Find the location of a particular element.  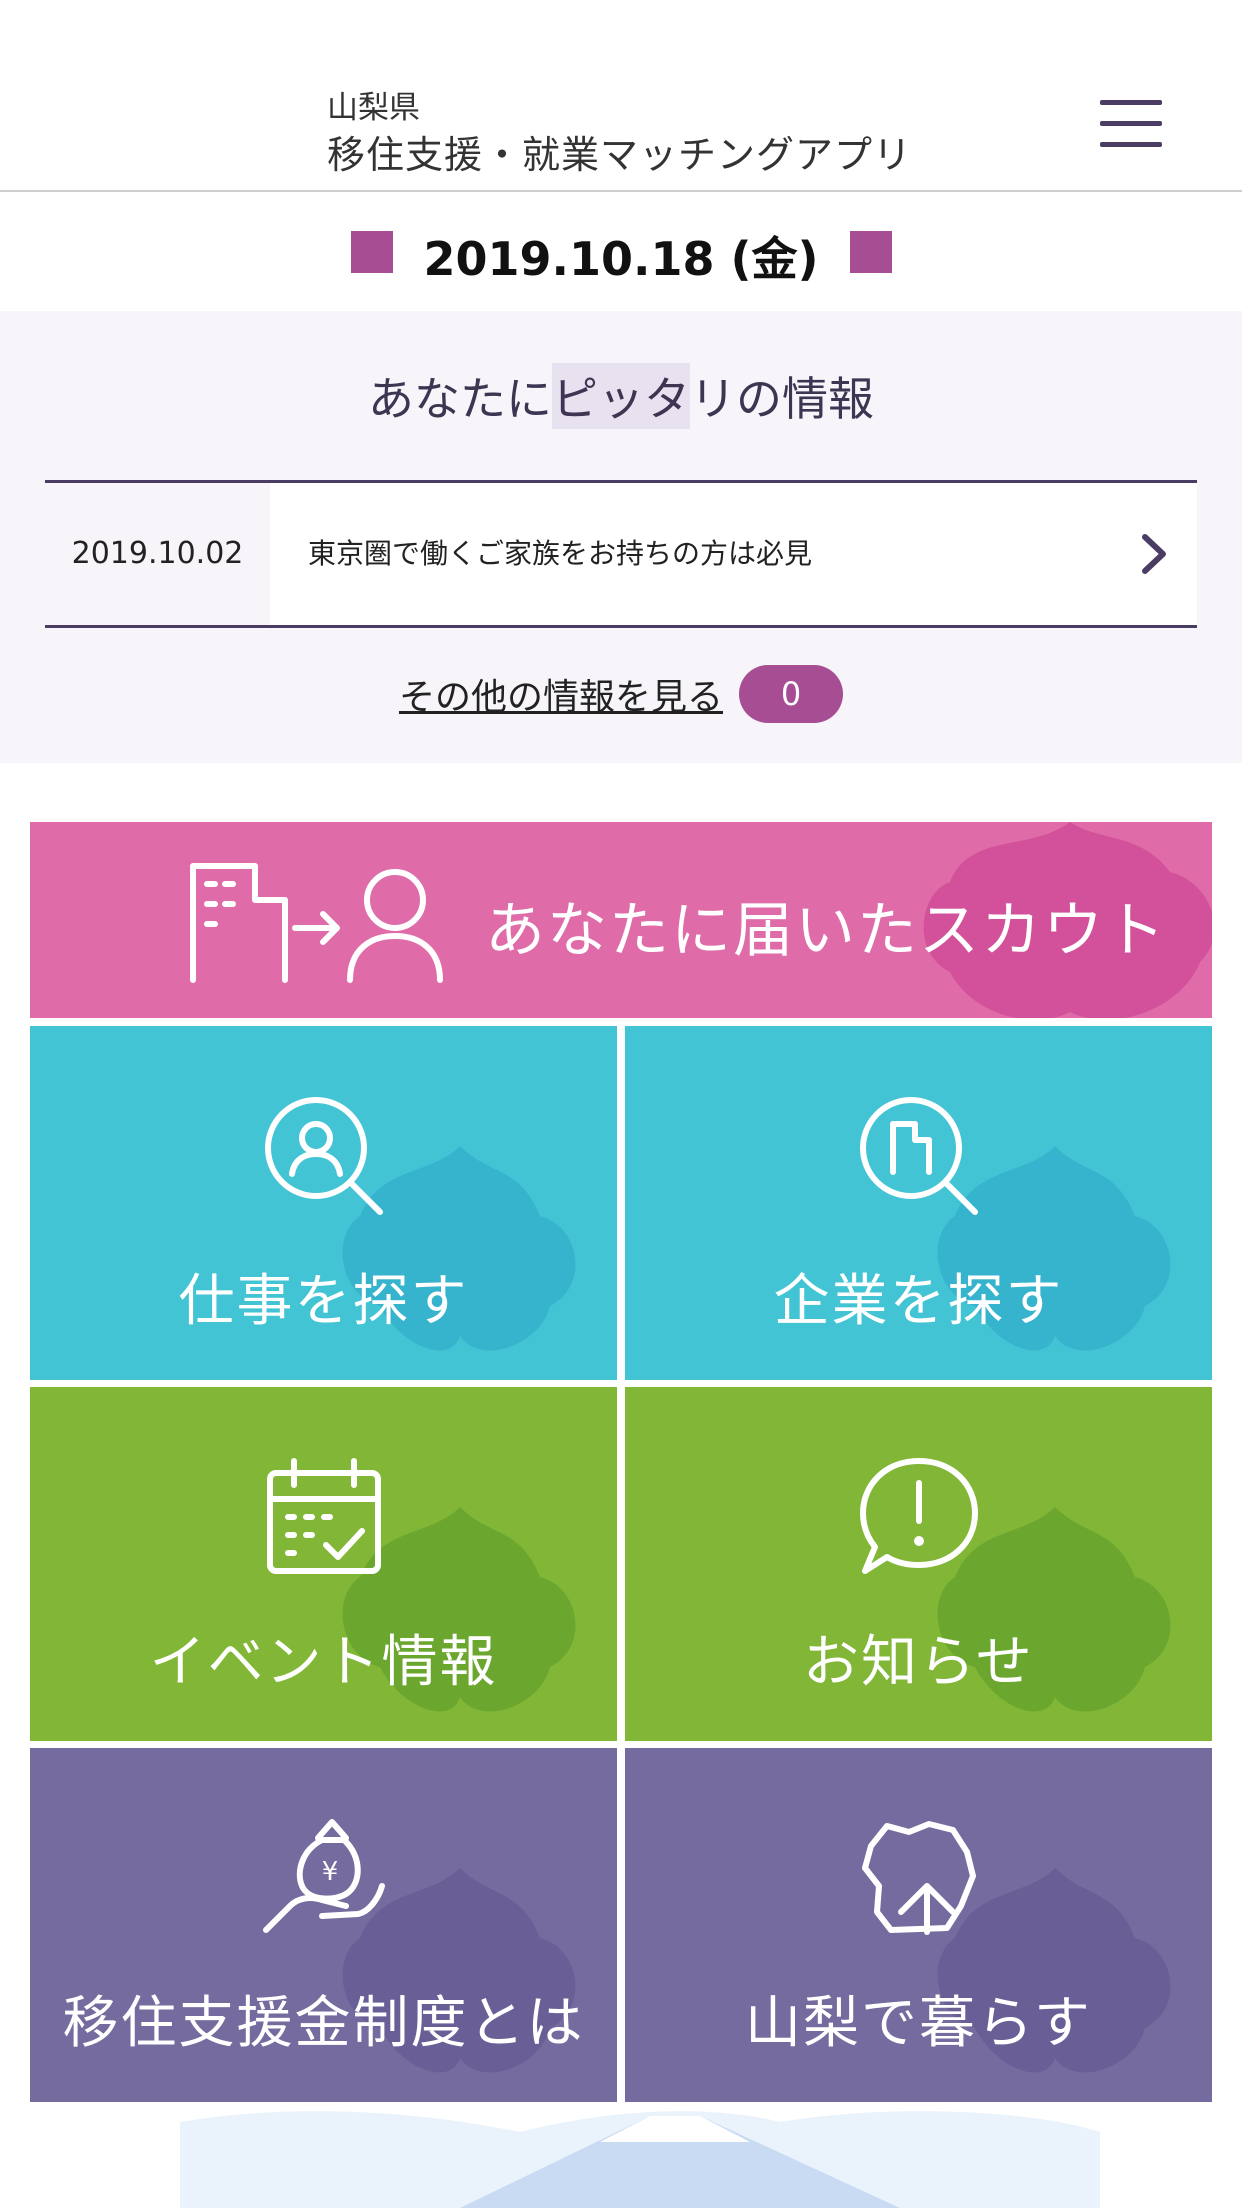

title-part-1: あなたに is located at coordinates (460, 399).